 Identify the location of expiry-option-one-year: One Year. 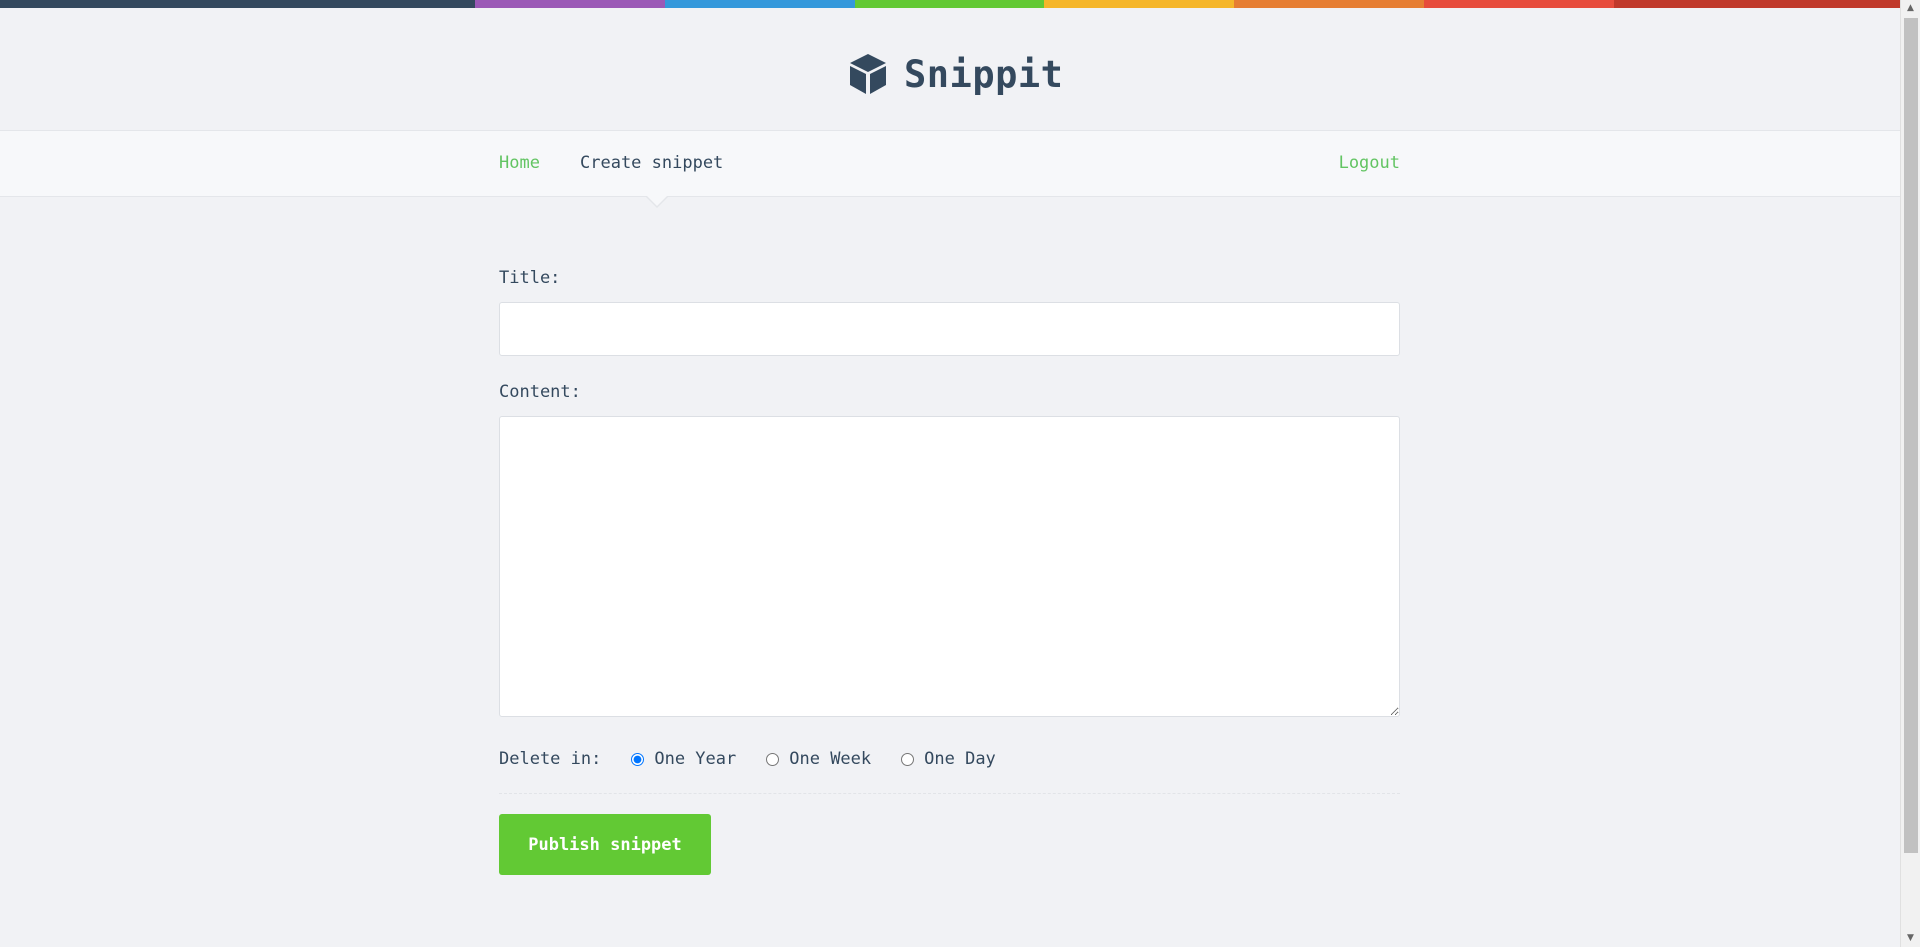
(683, 759).